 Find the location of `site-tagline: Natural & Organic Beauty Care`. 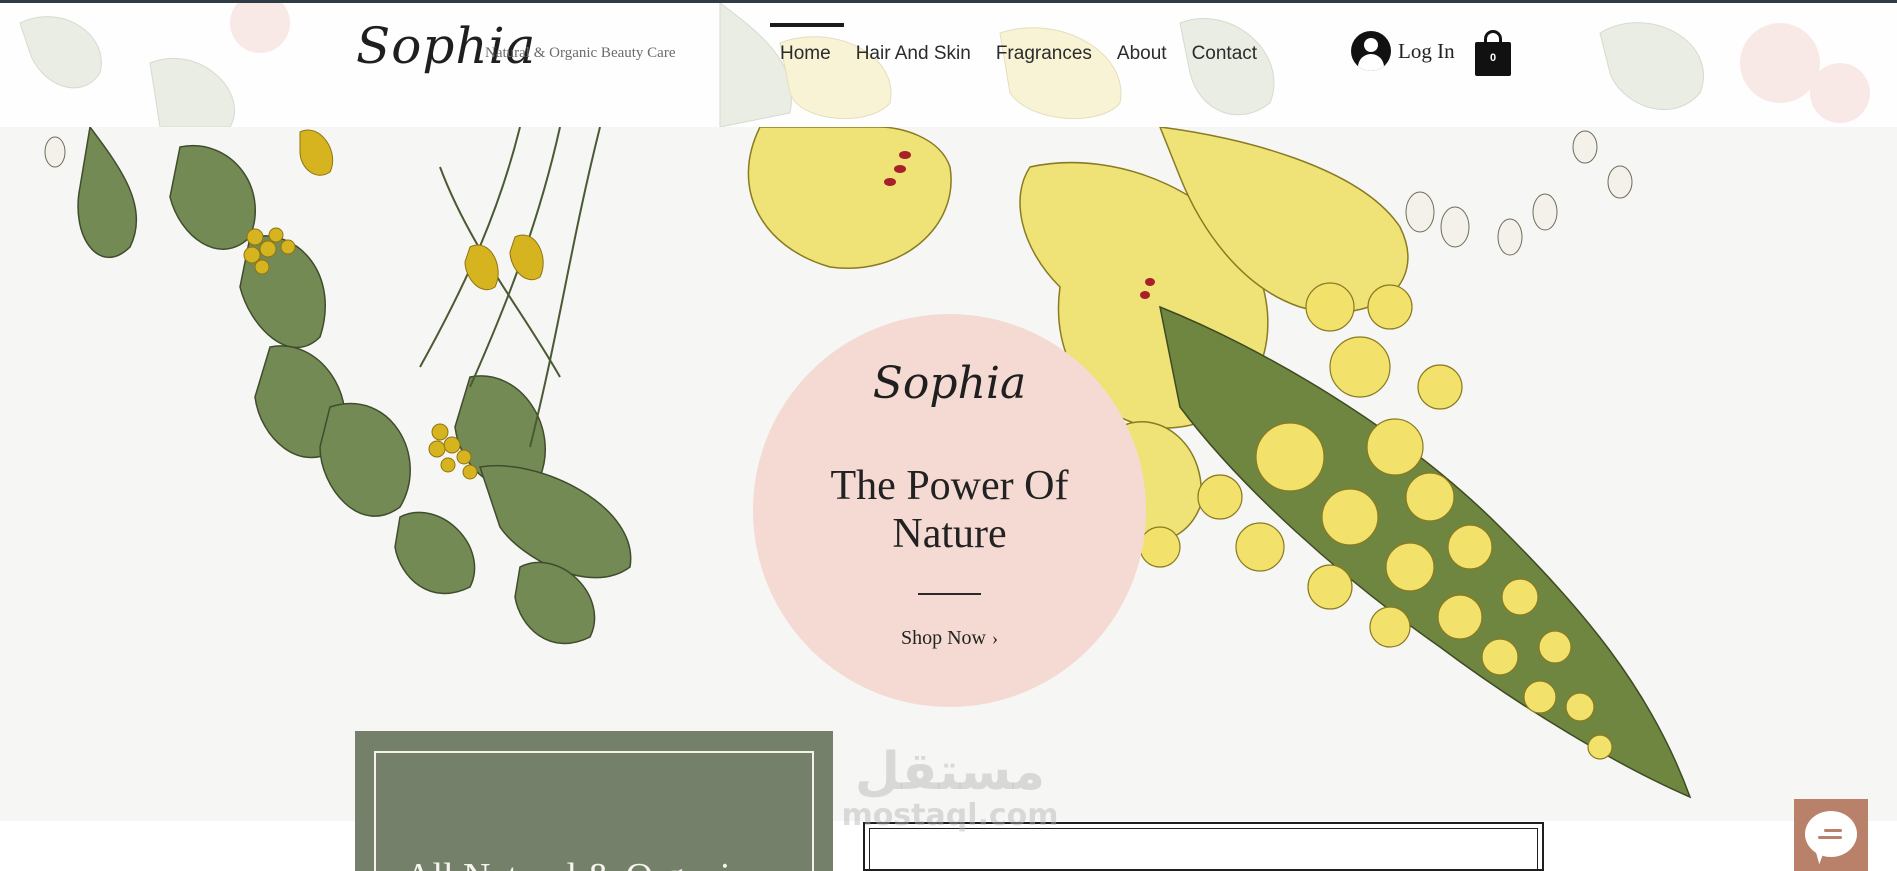

site-tagline: Natural & Organic Beauty Care is located at coordinates (580, 53).